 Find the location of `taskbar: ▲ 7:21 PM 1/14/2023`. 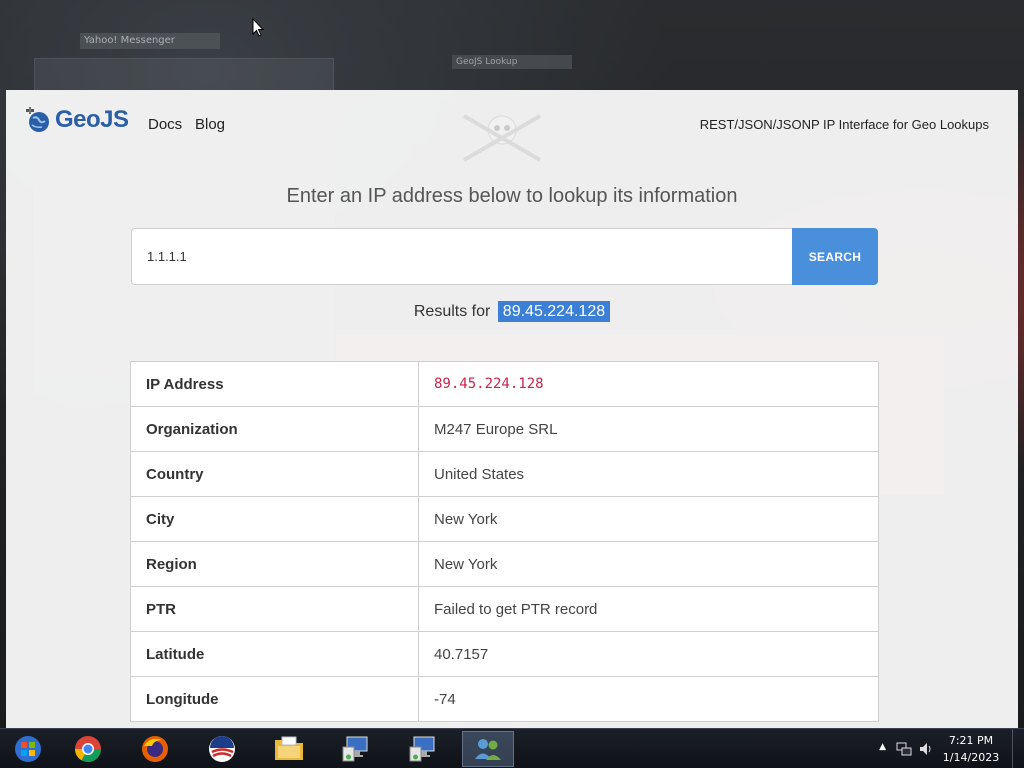

taskbar: ▲ 7:21 PM 1/14/2023 is located at coordinates (512, 748).